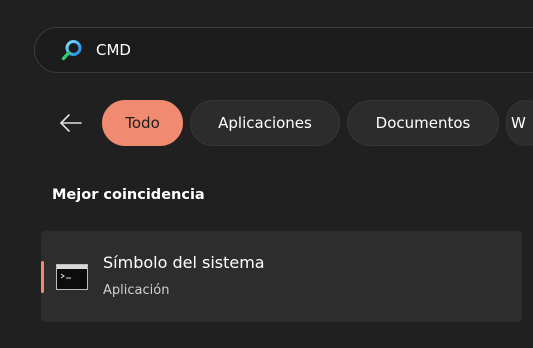 The width and height of the screenshot is (533, 348). What do you see at coordinates (519, 123) in the screenshot?
I see `filter-chip-w: W` at bounding box center [519, 123].